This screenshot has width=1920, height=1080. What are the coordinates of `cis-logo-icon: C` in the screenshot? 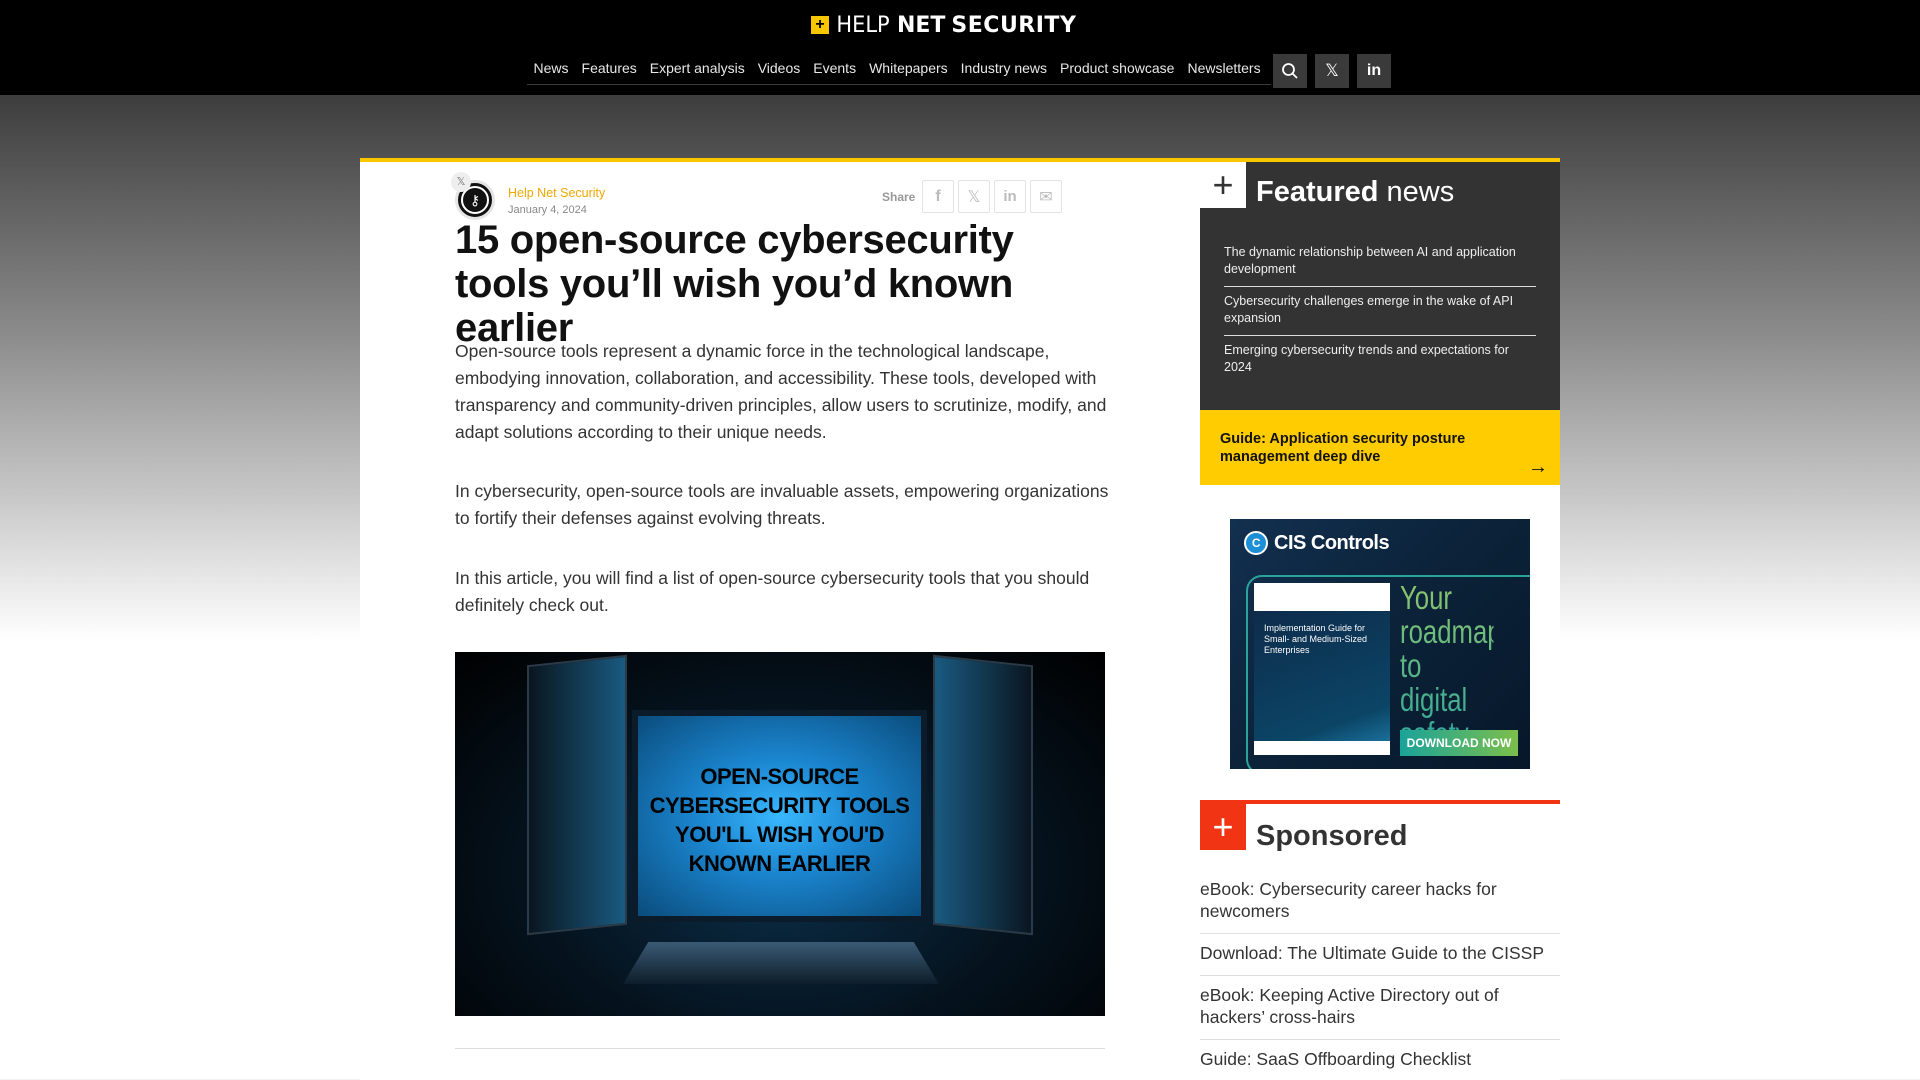 It's located at (1256, 543).